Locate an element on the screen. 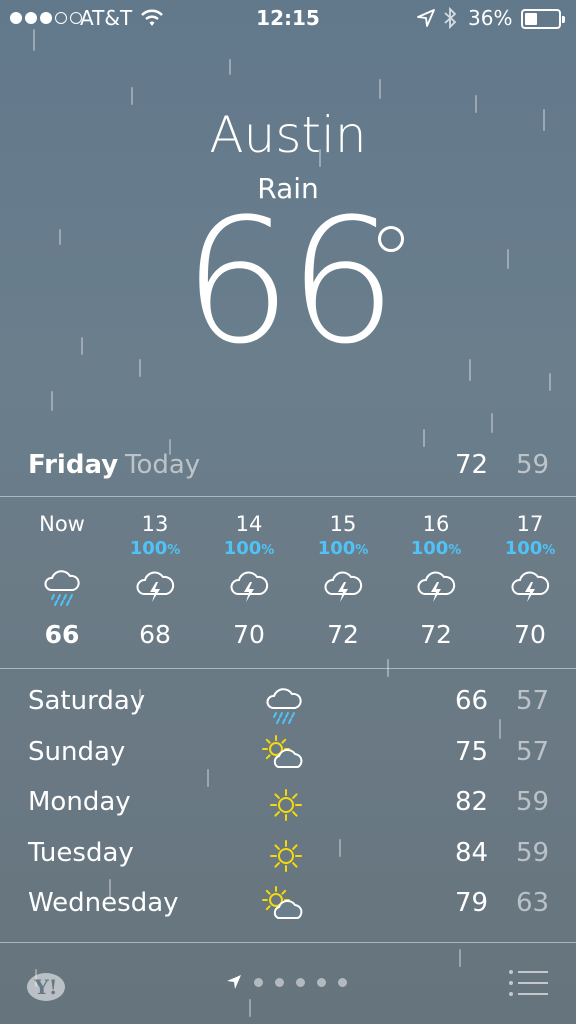 Image resolution: width=576 pixels, height=1024 pixels. daily-row: Saturday 66 57 is located at coordinates (288, 709).